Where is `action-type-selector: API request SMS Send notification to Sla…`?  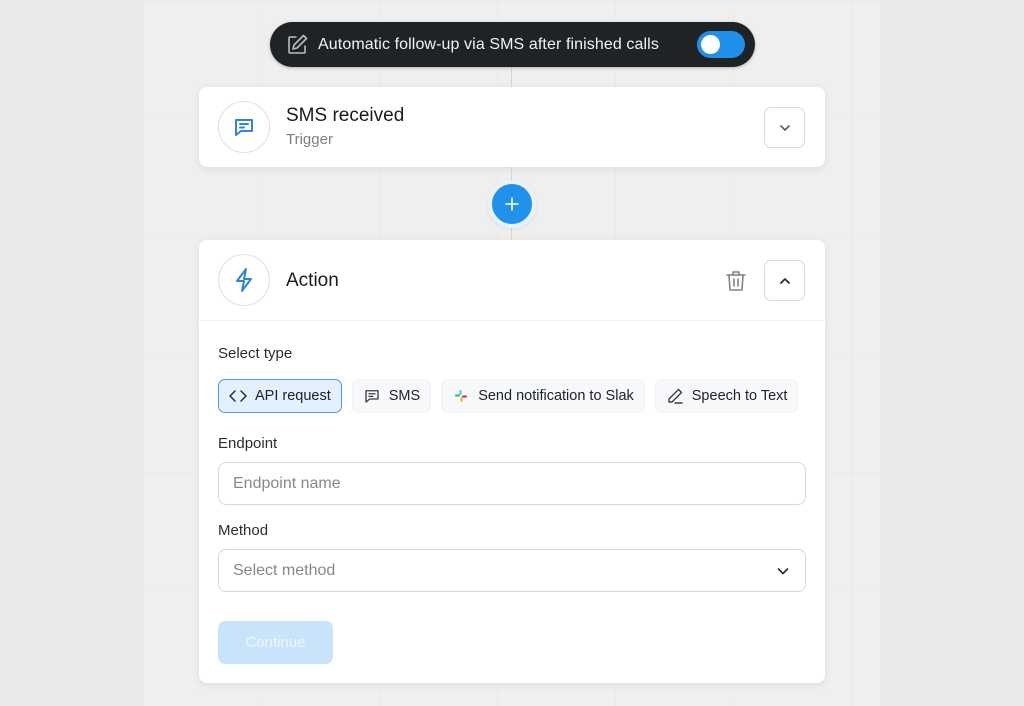
action-type-selector: API request SMS Send notification to Sla… is located at coordinates (508, 396).